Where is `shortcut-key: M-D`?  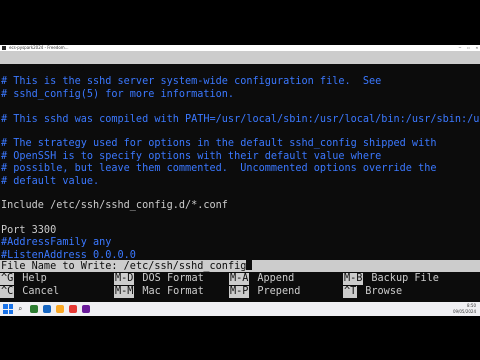 shortcut-key: M-D is located at coordinates (124, 279).